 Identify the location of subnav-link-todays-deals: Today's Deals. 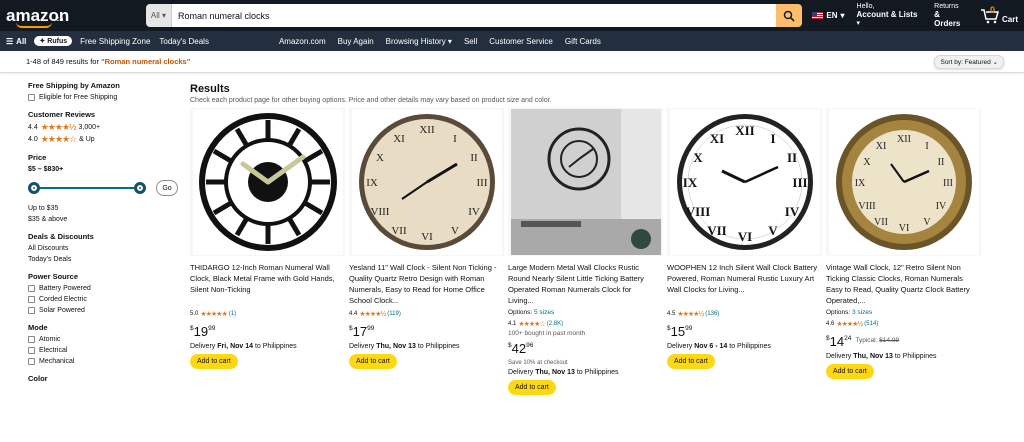
(184, 41).